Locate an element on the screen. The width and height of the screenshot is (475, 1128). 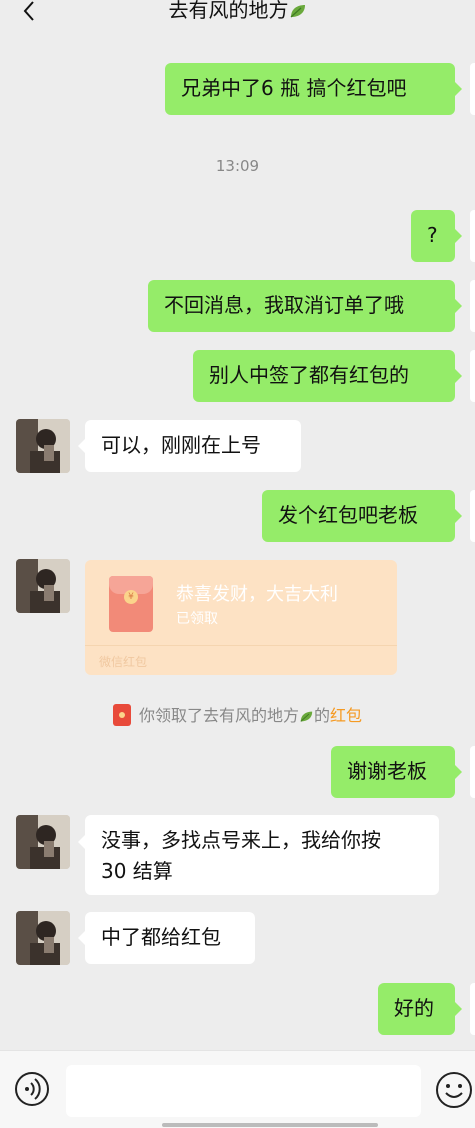
message-input is located at coordinates (243, 1091).